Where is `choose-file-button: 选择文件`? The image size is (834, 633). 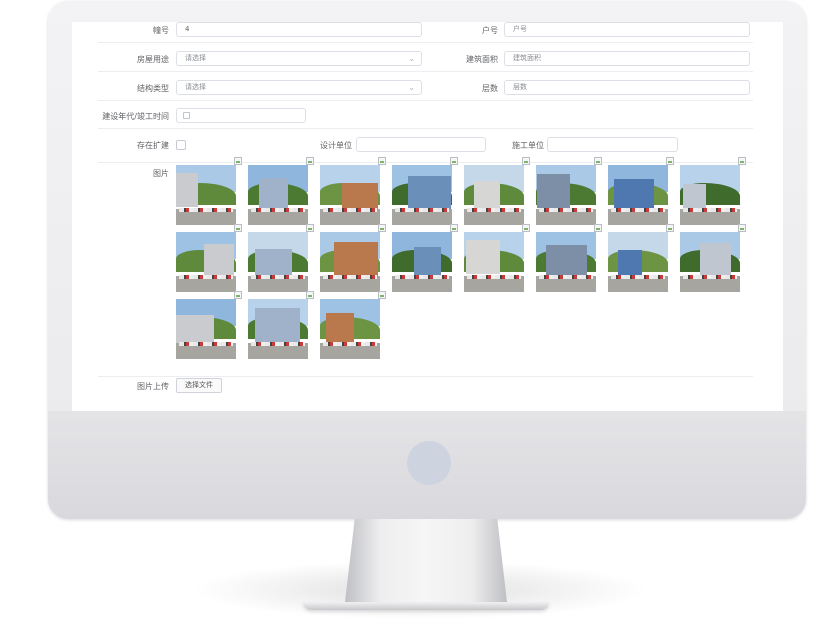
choose-file-button: 选择文件 is located at coordinates (199, 385).